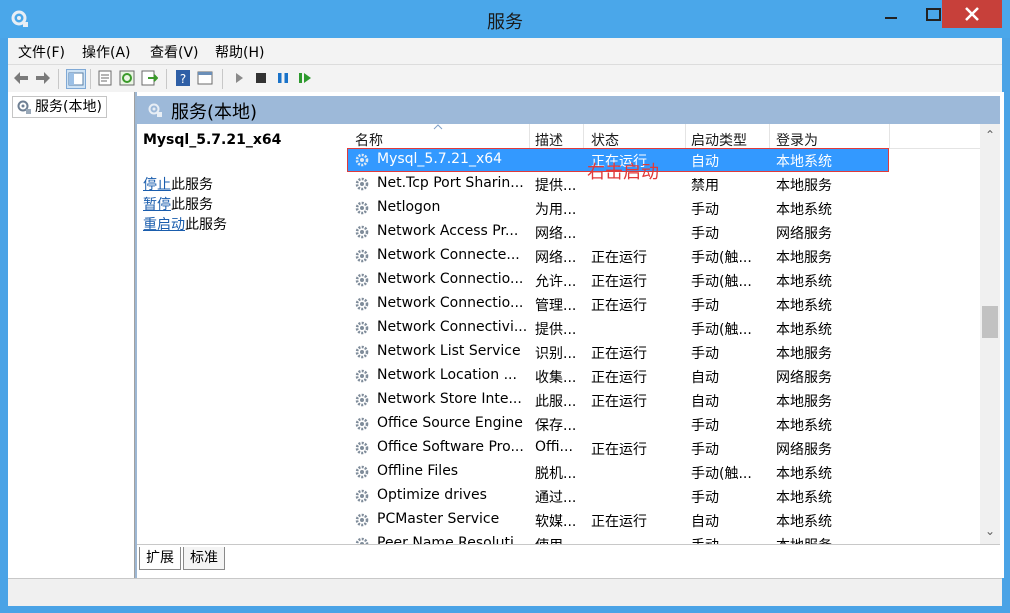 The width and height of the screenshot is (1010, 613). What do you see at coordinates (505, 22) in the screenshot?
I see `window-title: 服务` at bounding box center [505, 22].